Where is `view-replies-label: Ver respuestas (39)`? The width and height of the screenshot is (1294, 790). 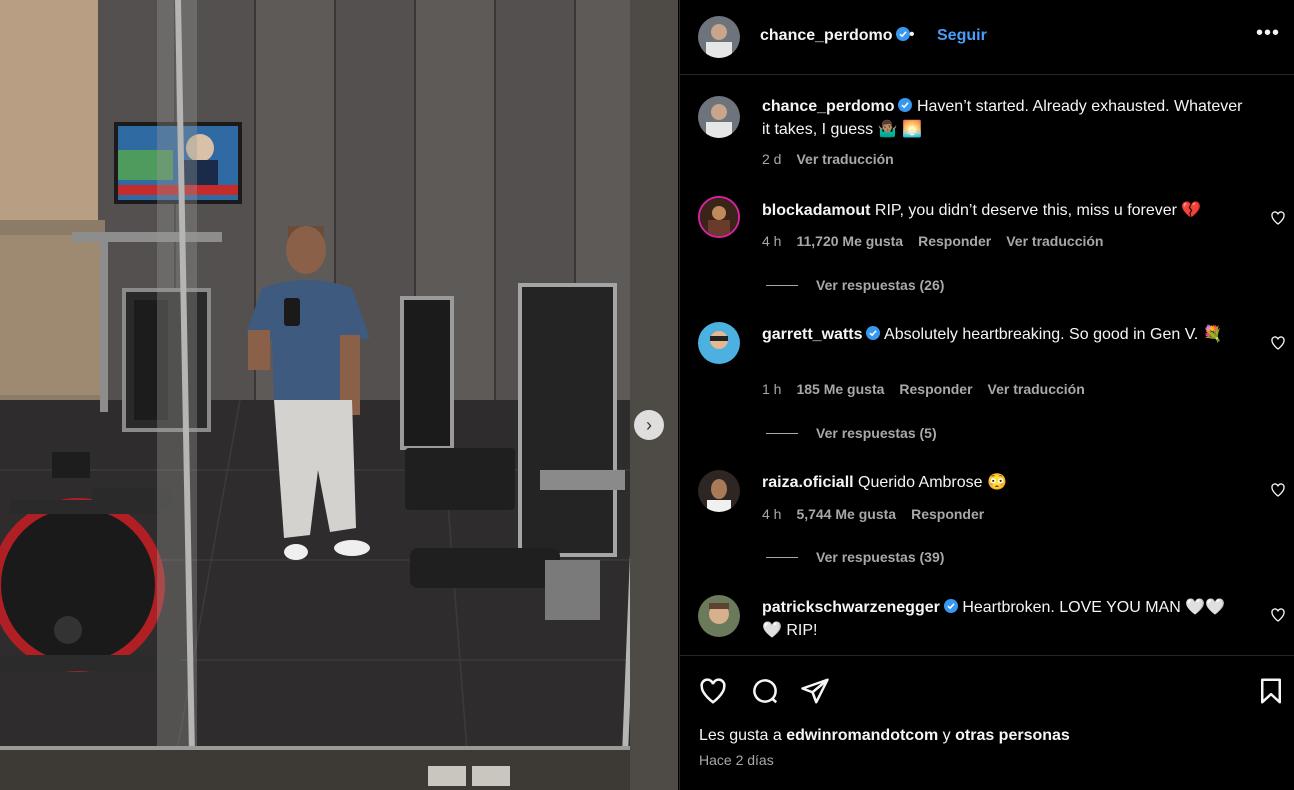 view-replies-label: Ver respuestas (39) is located at coordinates (880, 557).